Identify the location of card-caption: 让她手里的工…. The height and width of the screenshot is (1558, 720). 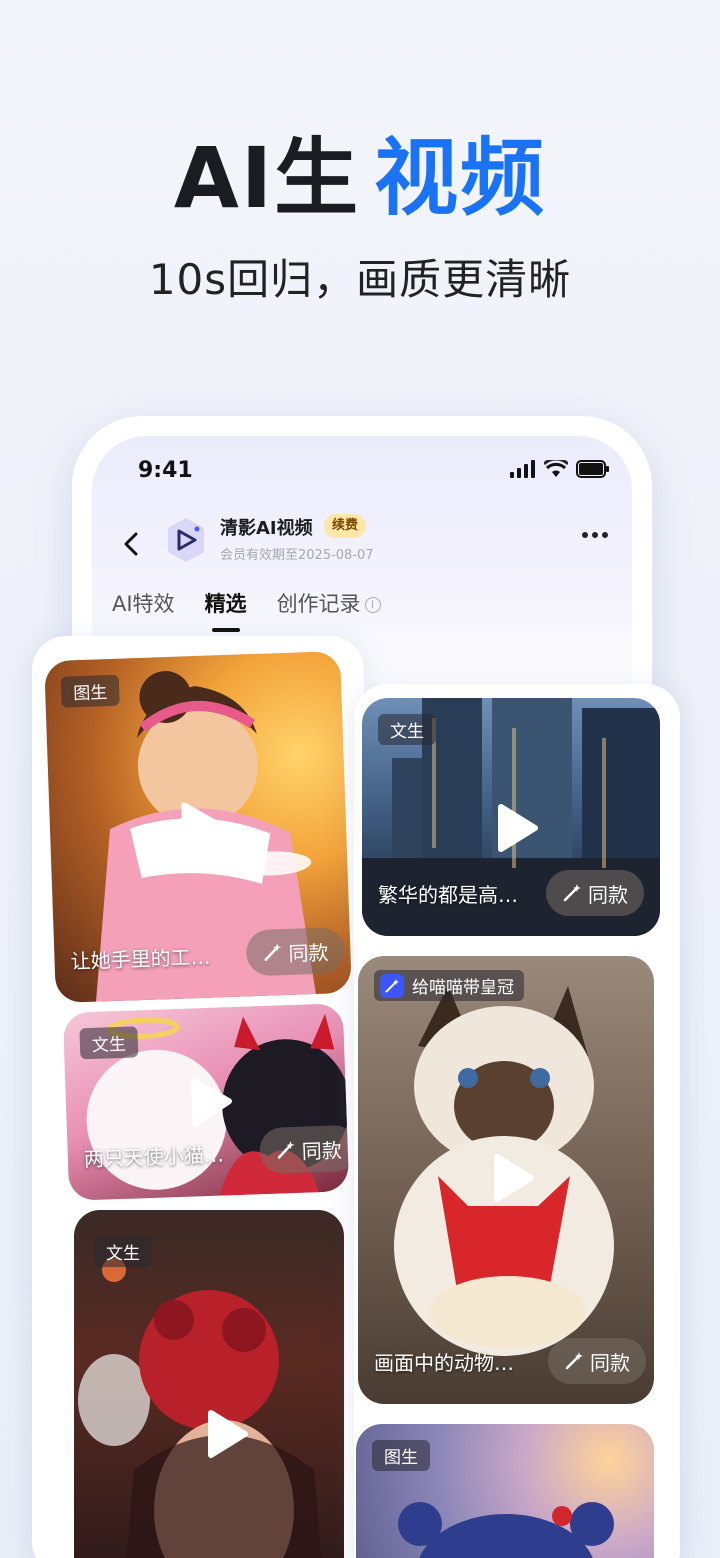
(140, 959).